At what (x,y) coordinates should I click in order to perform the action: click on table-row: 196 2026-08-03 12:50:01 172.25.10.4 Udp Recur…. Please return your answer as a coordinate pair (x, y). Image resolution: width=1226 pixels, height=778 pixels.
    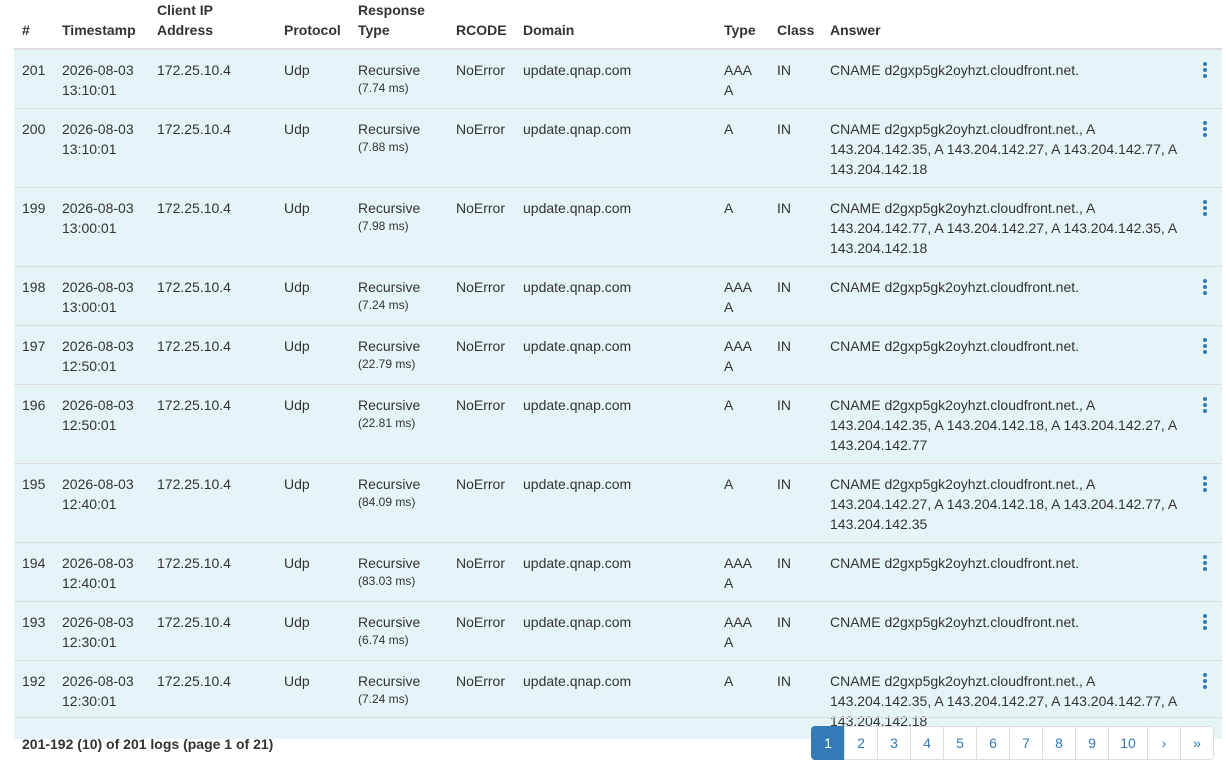
    Looking at the image, I should click on (618, 424).